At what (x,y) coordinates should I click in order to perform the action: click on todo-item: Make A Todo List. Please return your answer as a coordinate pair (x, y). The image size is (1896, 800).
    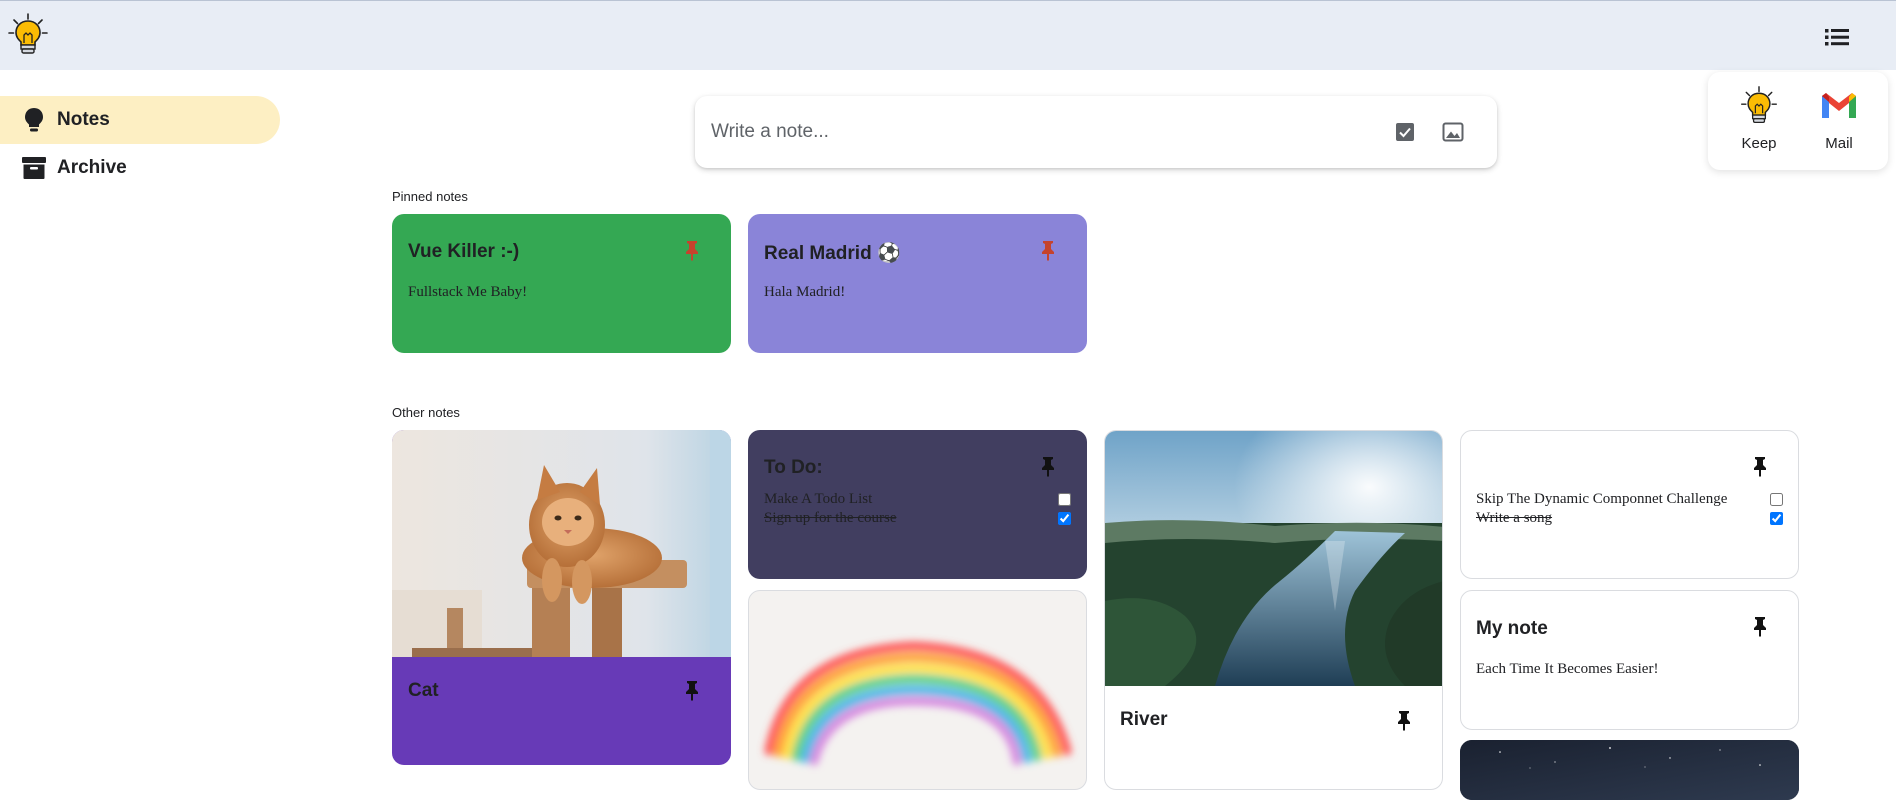
    Looking at the image, I should click on (917, 500).